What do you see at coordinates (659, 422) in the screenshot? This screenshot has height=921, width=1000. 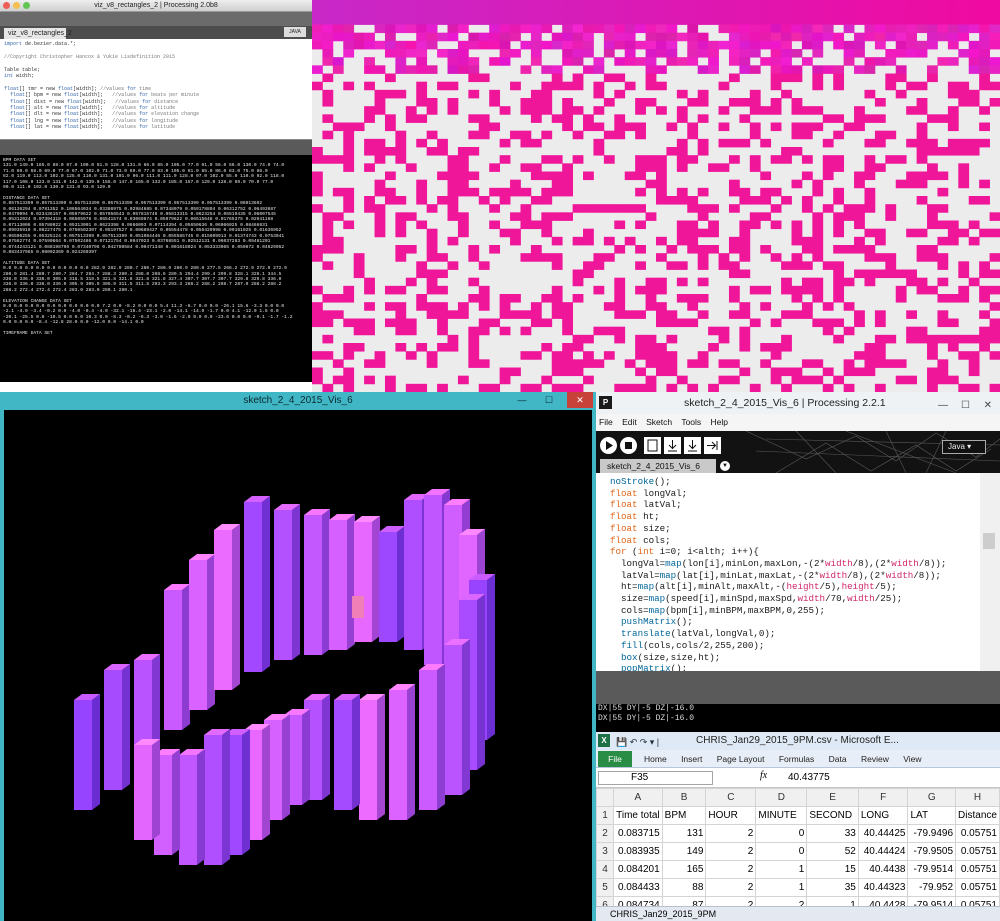 I see `menu-sketch: Sketch` at bounding box center [659, 422].